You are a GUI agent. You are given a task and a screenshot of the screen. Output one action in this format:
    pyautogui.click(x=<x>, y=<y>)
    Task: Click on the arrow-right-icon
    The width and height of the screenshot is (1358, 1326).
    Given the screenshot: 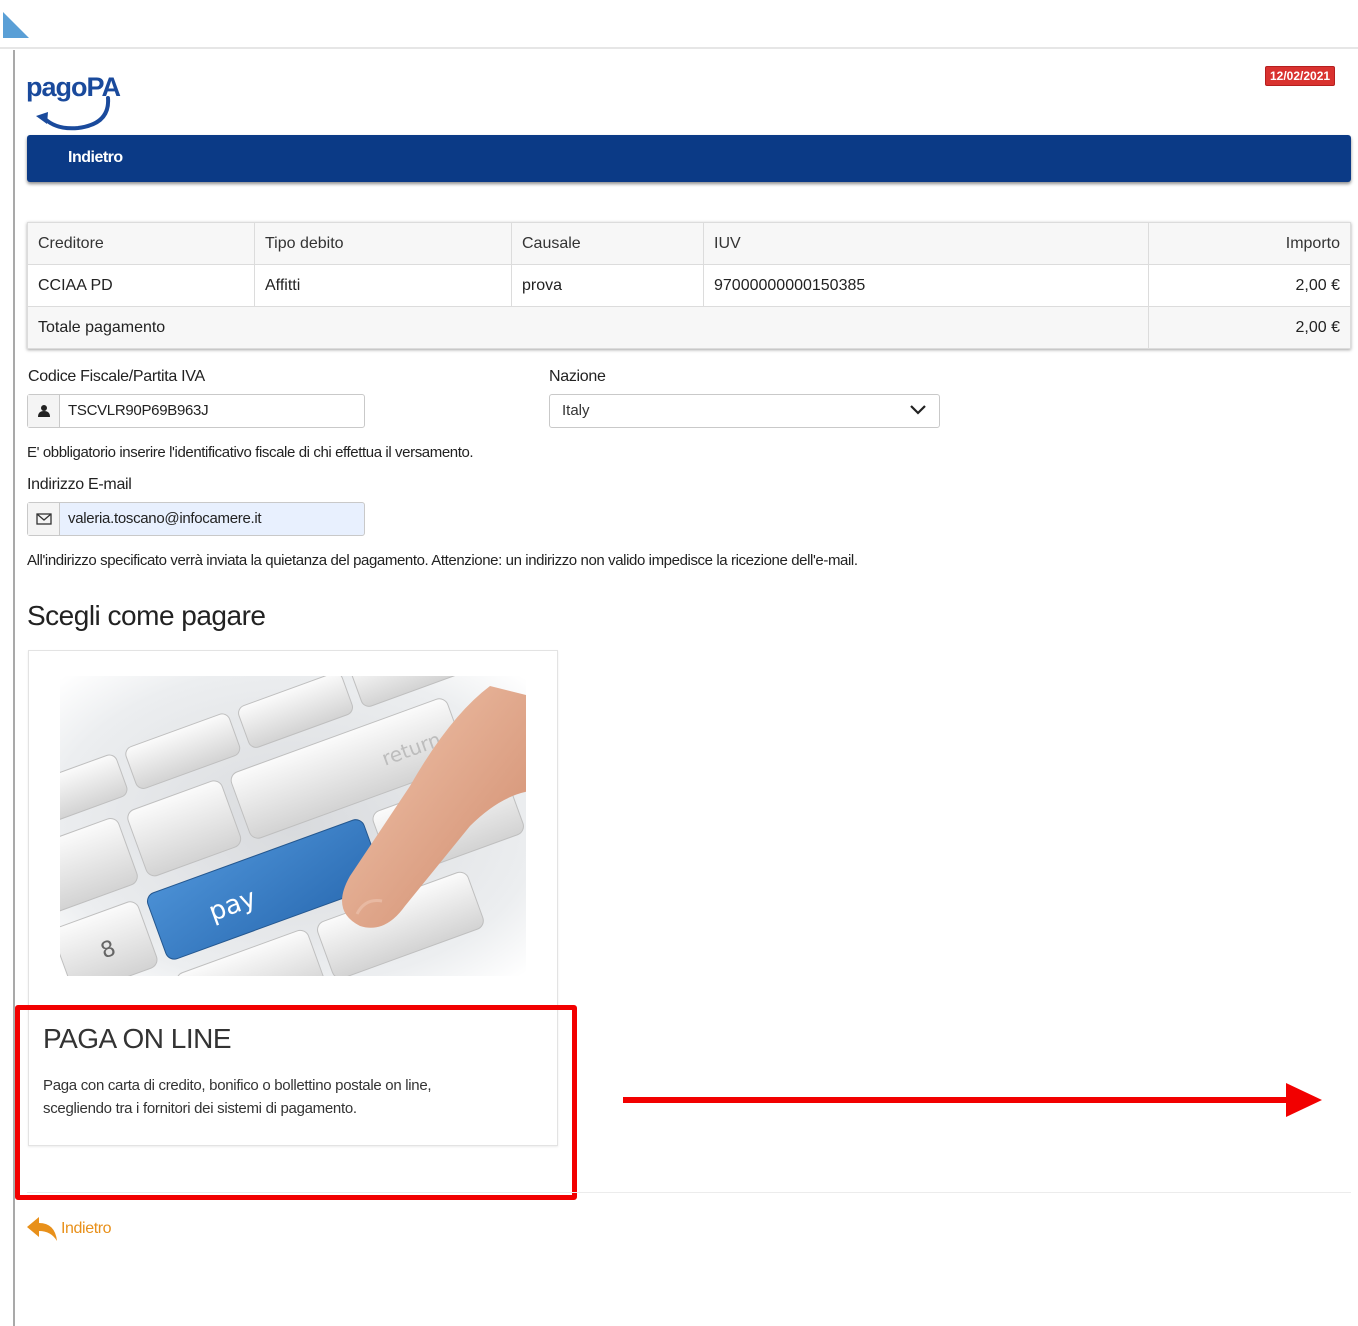 What is the action you would take?
    pyautogui.click(x=1304, y=1100)
    